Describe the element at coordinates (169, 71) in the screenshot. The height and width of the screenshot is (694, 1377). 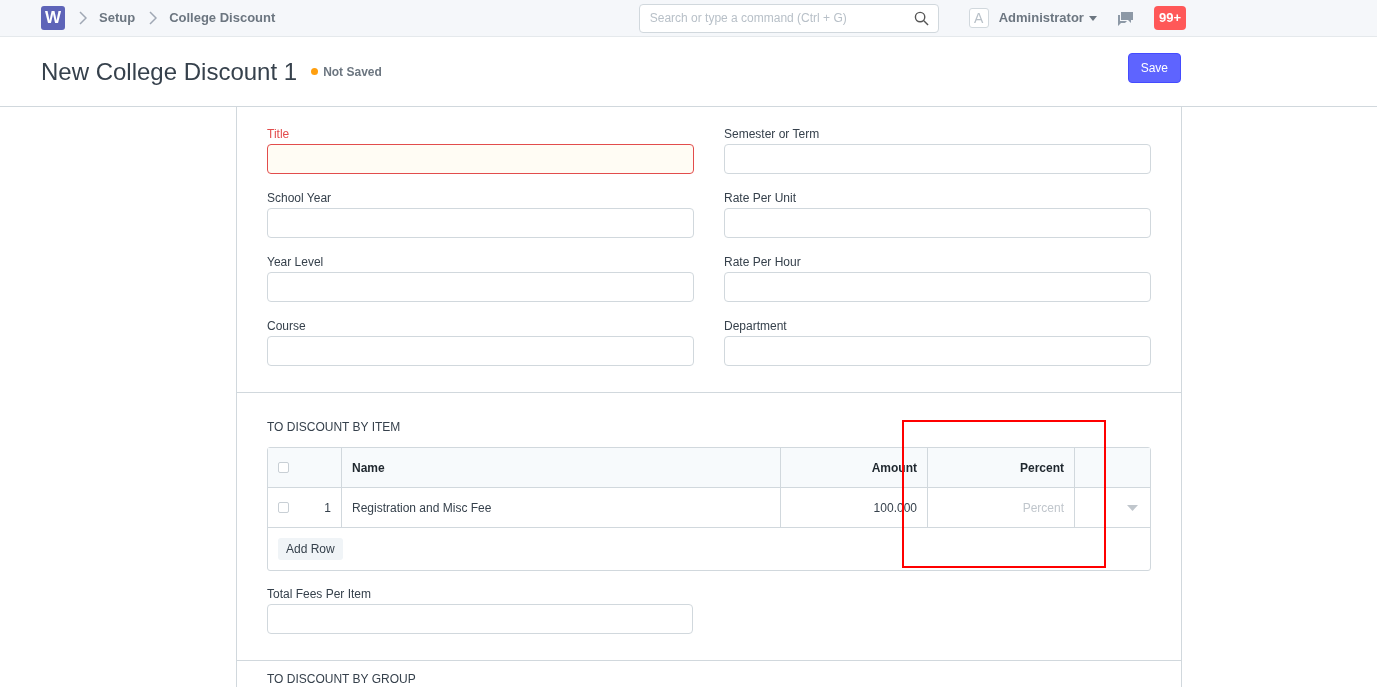
I see `page-title: New College Discount 1` at that location.